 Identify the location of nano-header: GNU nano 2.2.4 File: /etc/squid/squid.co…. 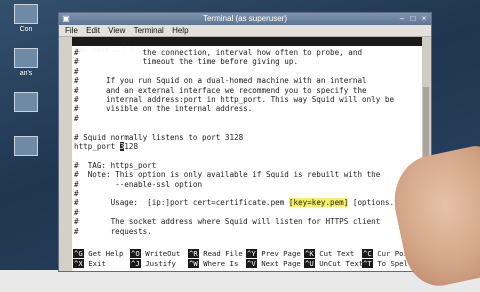
(247, 50).